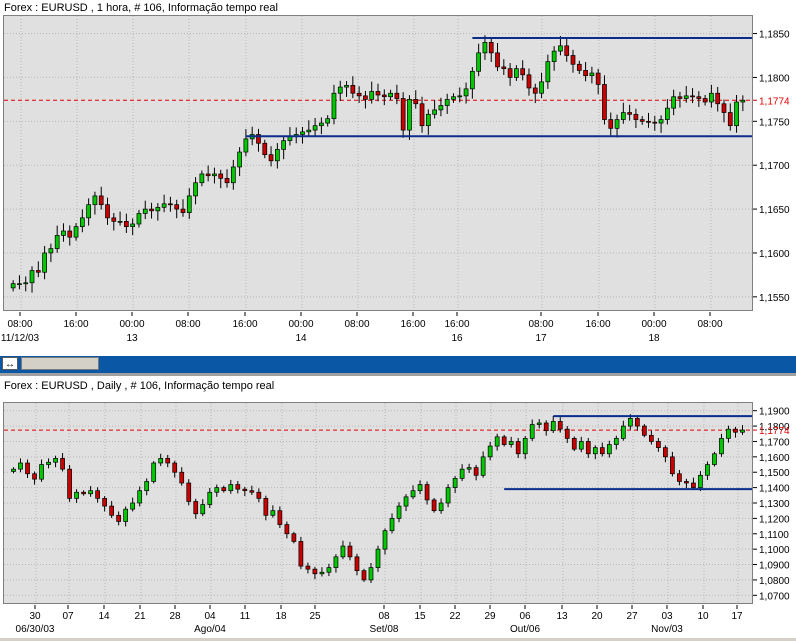 The height and width of the screenshot is (641, 796). Describe the element at coordinates (774, 473) in the screenshot. I see `price-tick-label: 1,1500` at that location.